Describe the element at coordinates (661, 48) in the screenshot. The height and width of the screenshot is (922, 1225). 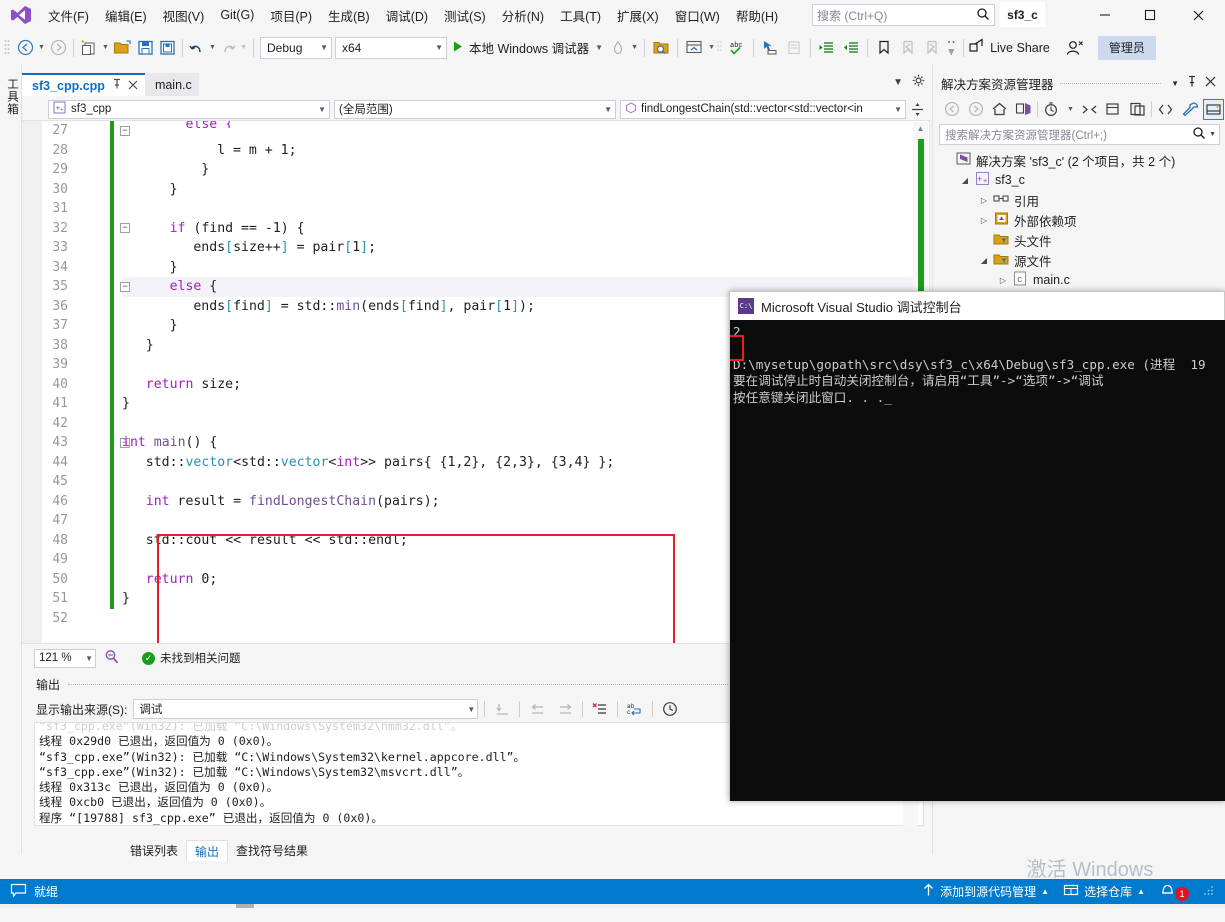
I see `find-in-files-icon` at that location.